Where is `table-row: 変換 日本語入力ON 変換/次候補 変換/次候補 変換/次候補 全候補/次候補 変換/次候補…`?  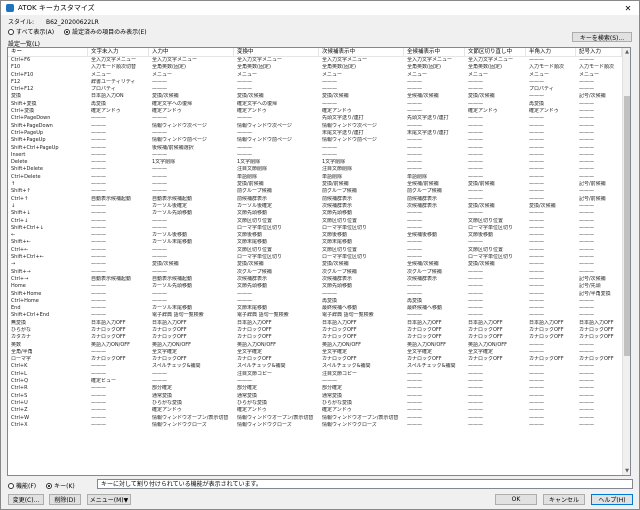
table-row: 変換 日本語入力ON 変換/次候補 変換/次候補 変換/次候補 全候補/次候補 変換/次候補… is located at coordinates (319, 96).